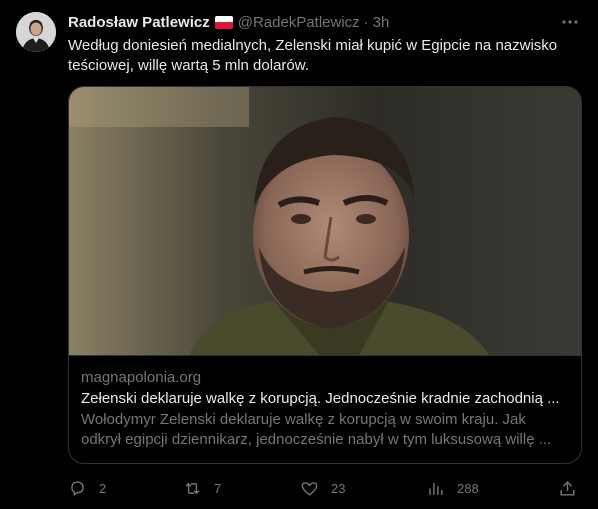 The image size is (598, 509). Describe the element at coordinates (223, 22) in the screenshot. I see `poland-flag-icon` at that location.